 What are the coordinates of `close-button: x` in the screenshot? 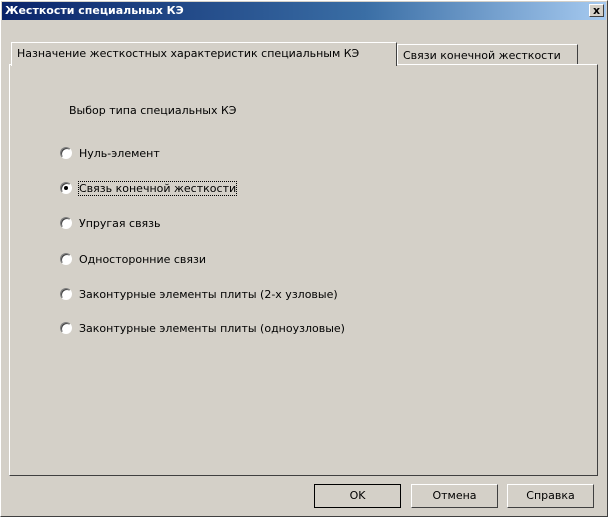 It's located at (596, 10).